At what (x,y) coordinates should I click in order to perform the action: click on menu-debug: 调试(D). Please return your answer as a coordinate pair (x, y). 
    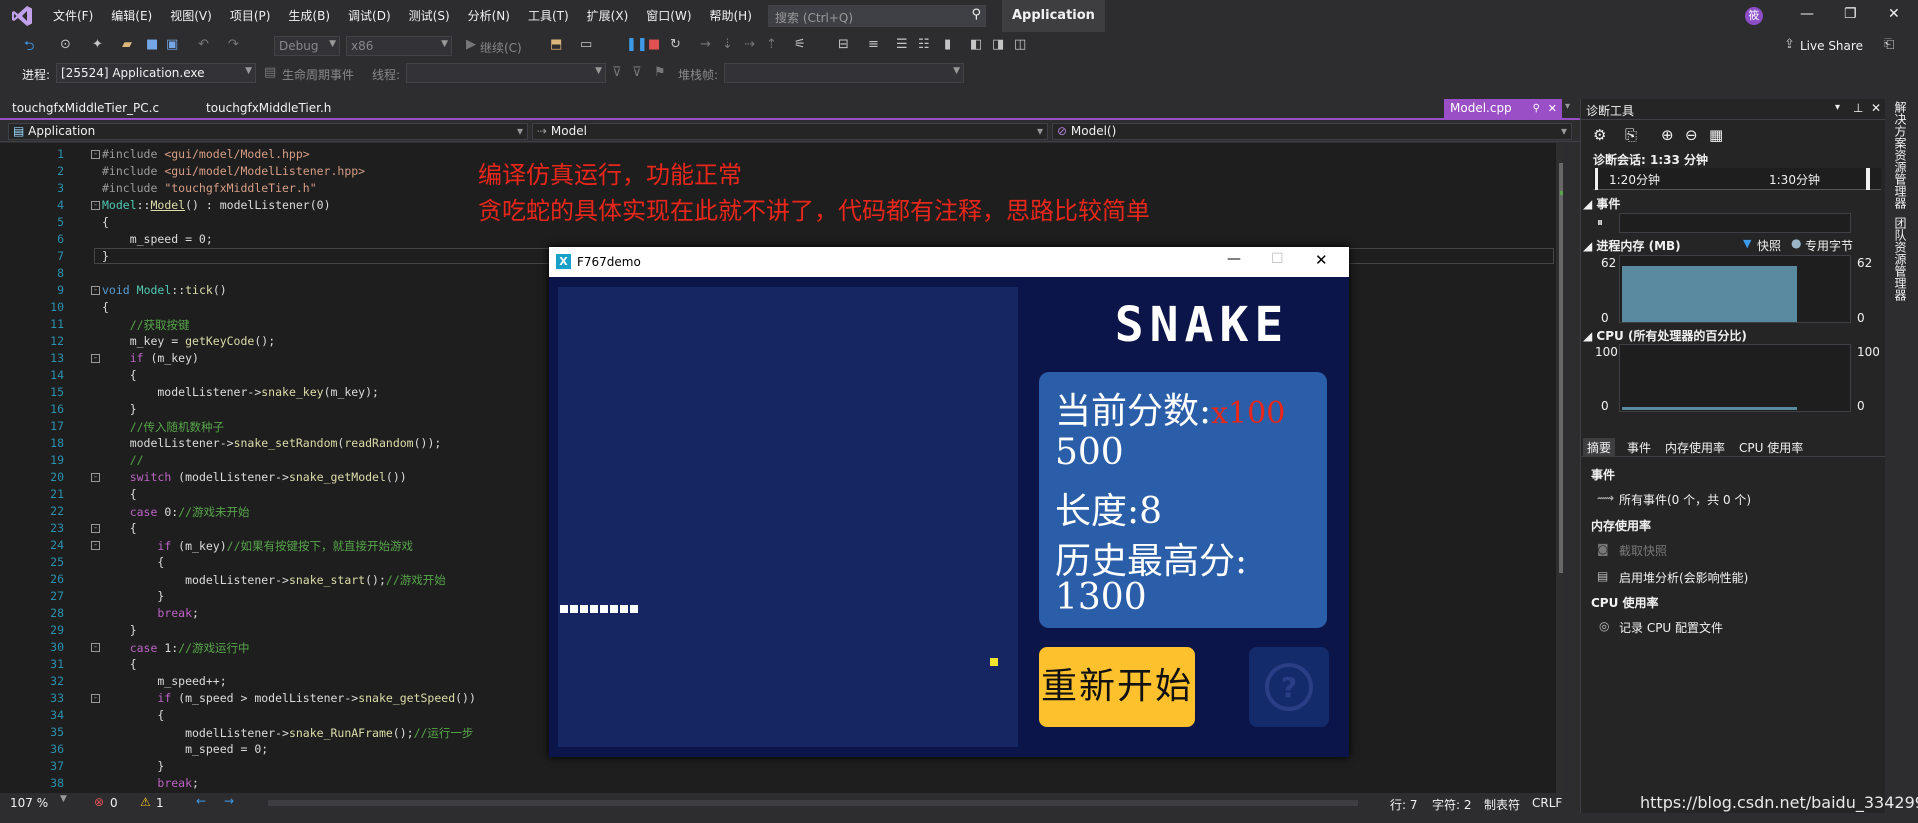
    Looking at the image, I should click on (369, 16).